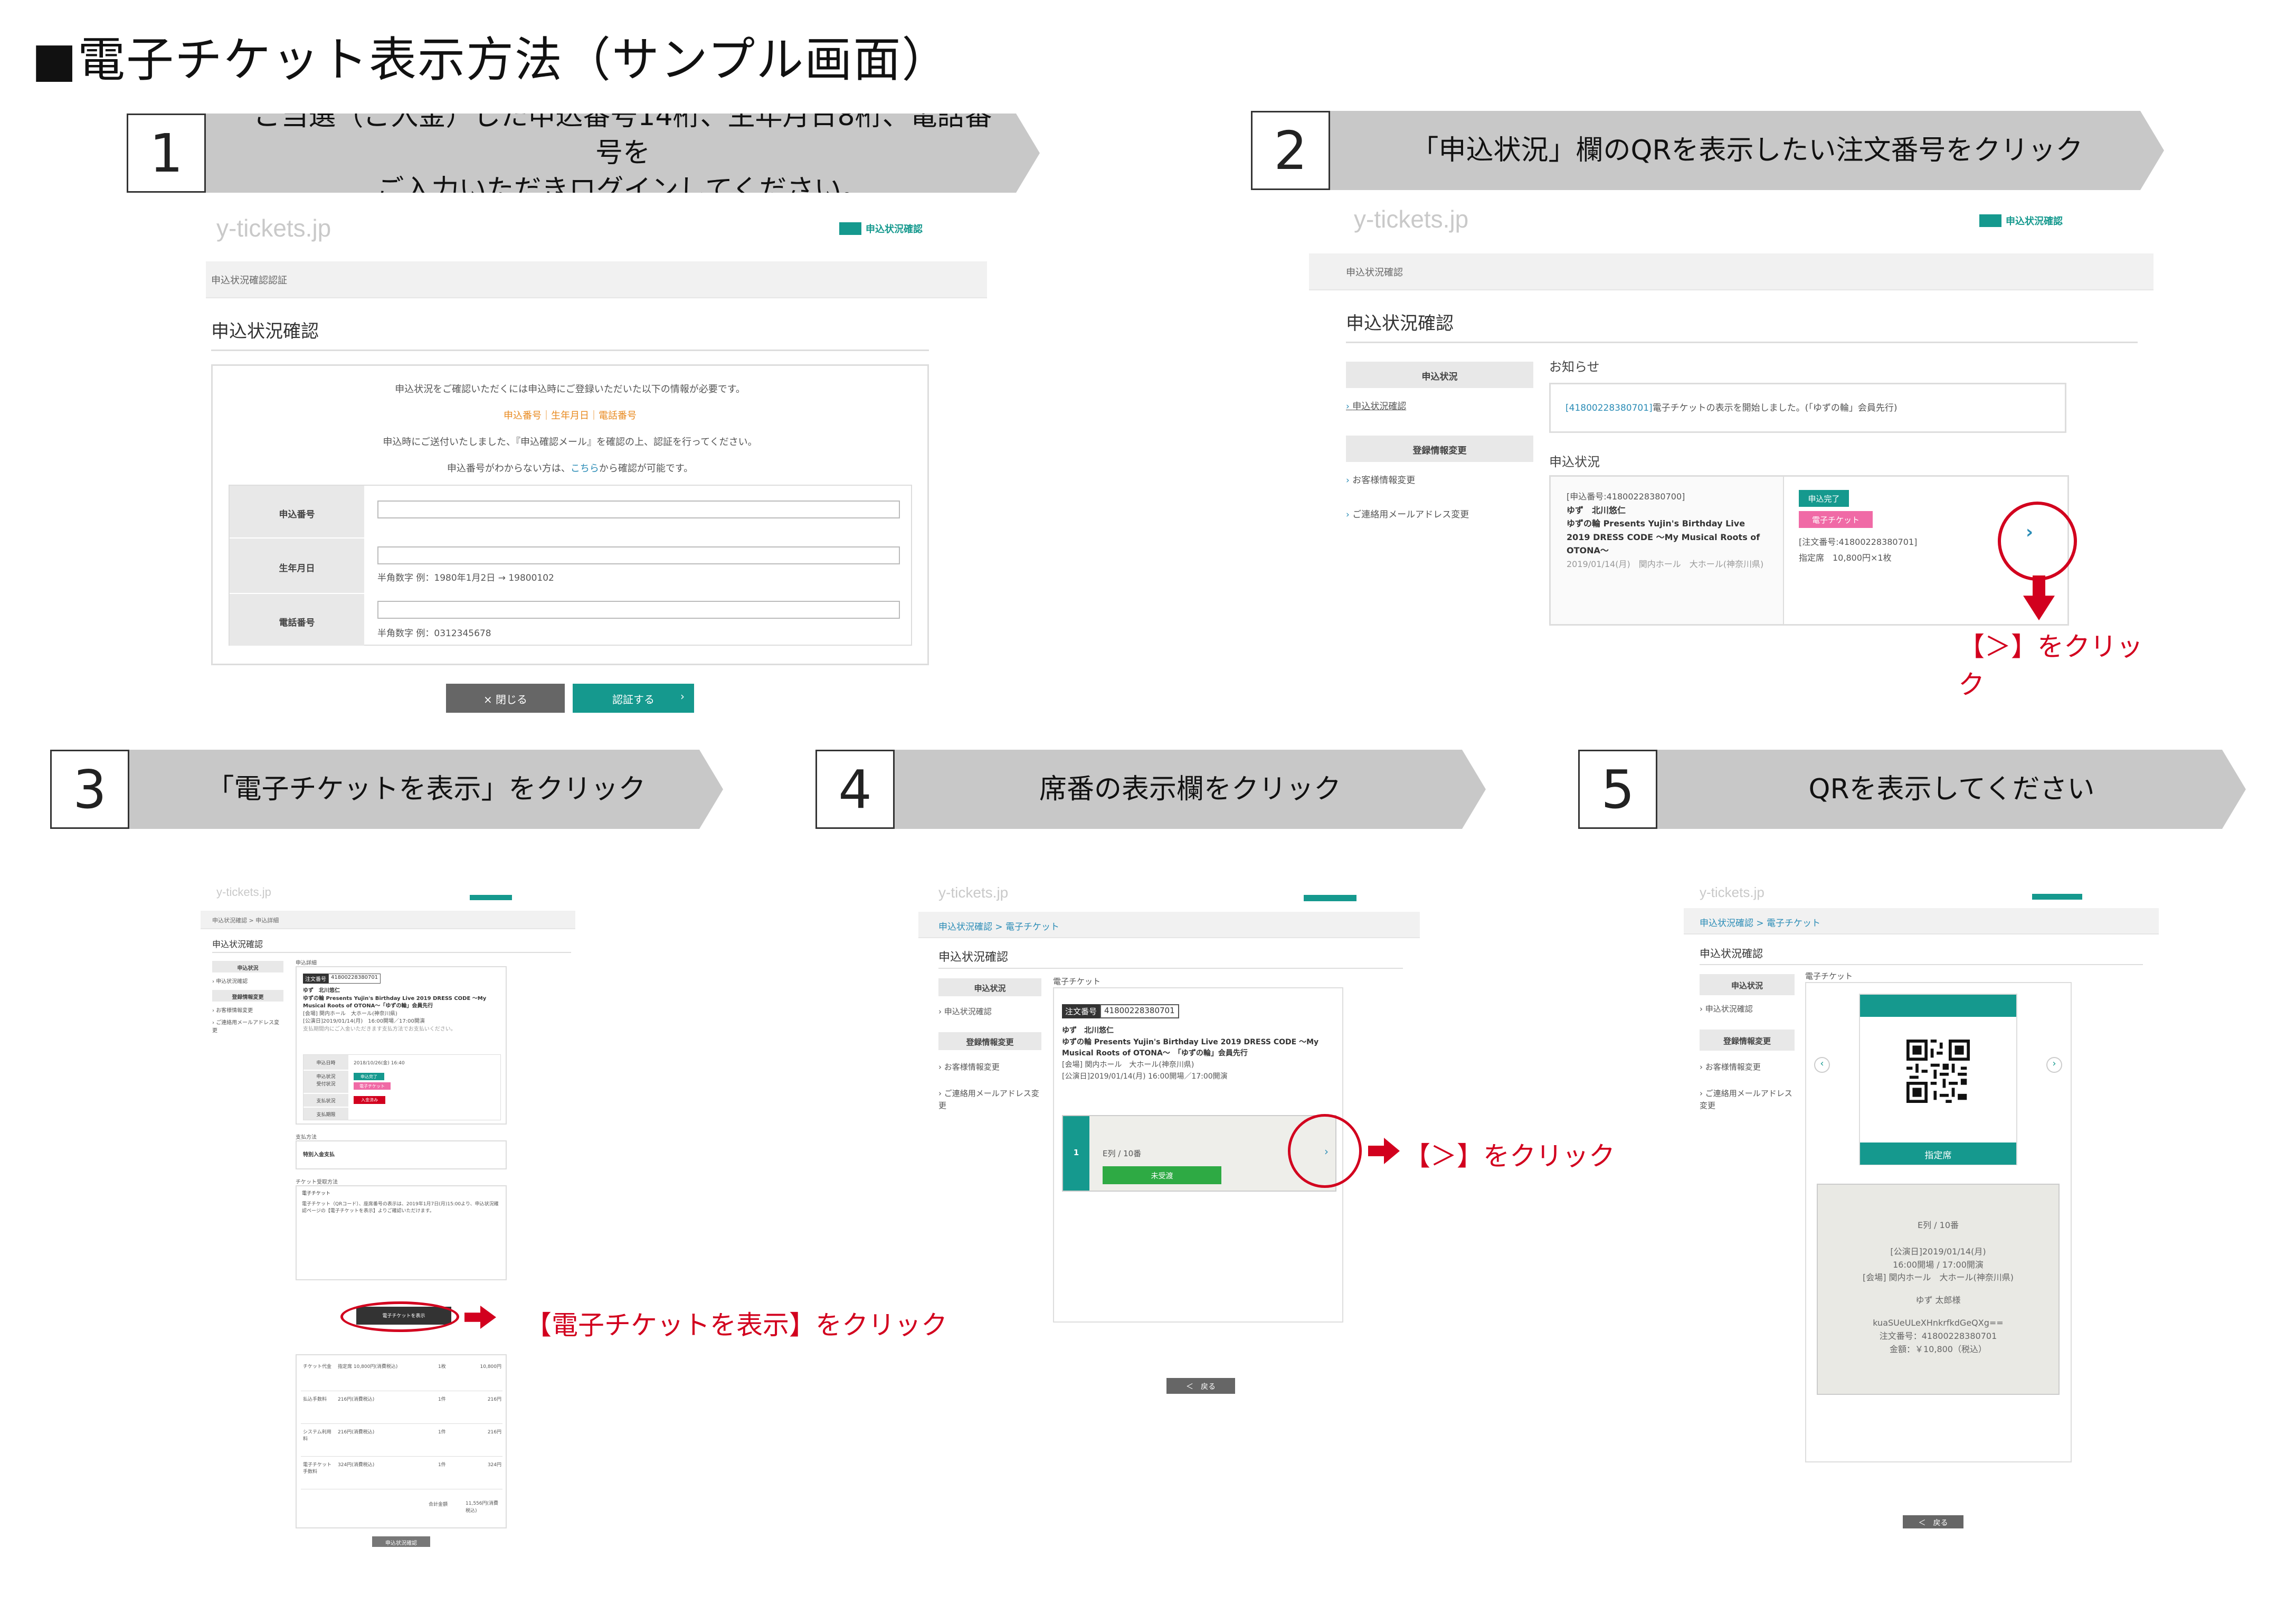 This screenshot has width=2296, height=1624. What do you see at coordinates (307, 1137) in the screenshot?
I see `pay-title: 支払方法` at bounding box center [307, 1137].